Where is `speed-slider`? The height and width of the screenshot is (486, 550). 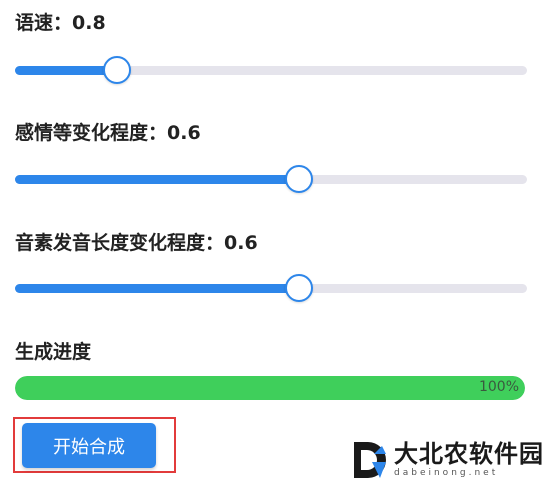 speed-slider is located at coordinates (271, 70).